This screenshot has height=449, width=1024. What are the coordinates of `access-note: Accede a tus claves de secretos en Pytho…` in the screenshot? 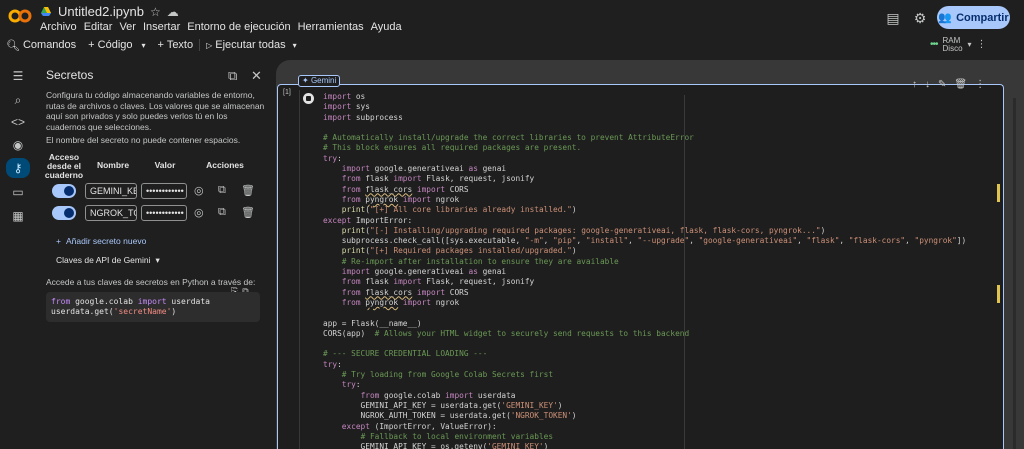 It's located at (151, 282).